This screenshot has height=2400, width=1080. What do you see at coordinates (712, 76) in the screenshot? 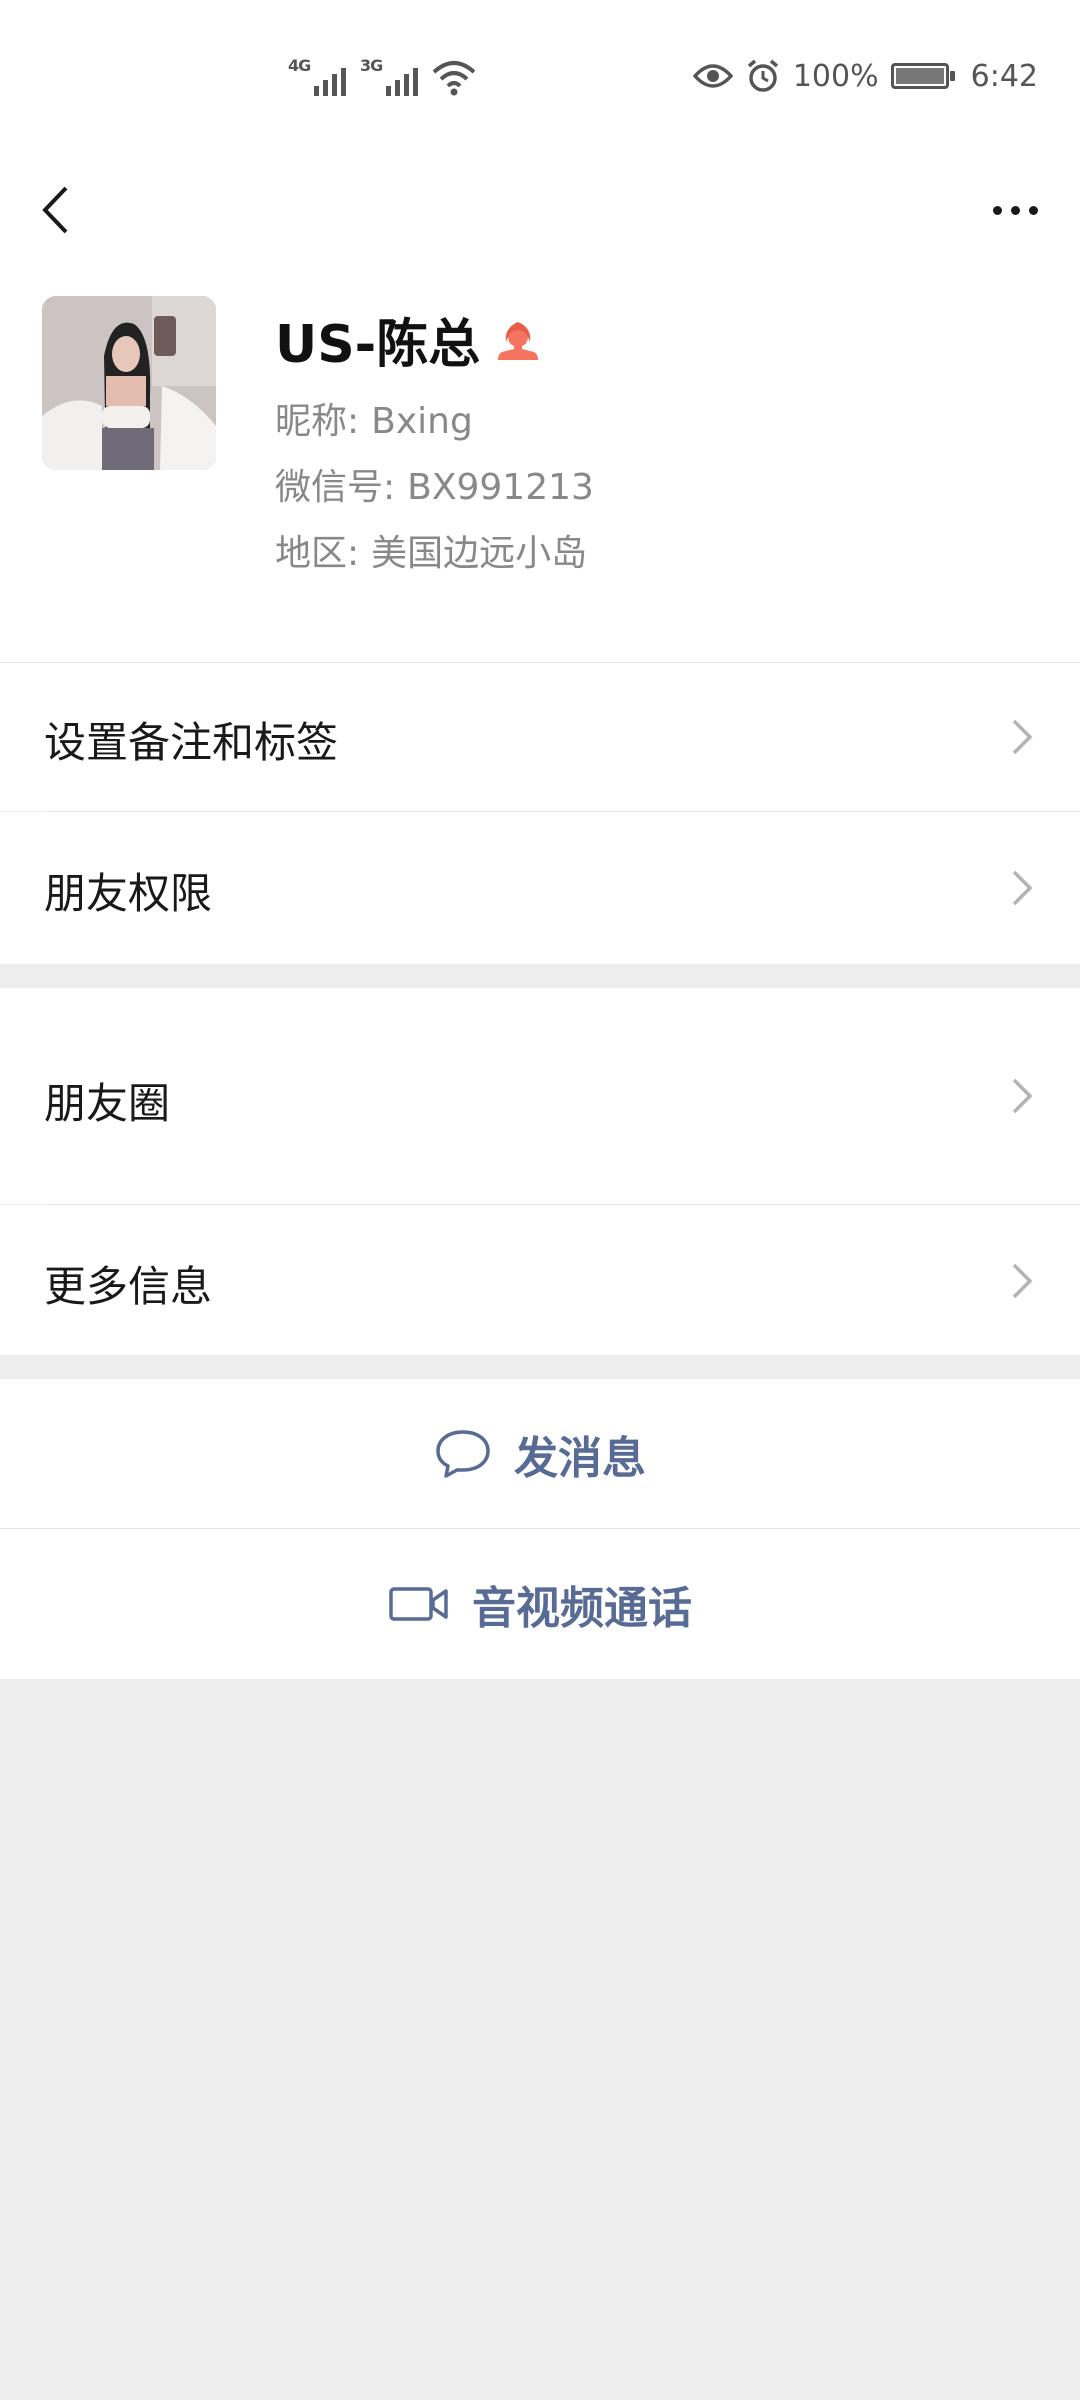
I see `eye-icon` at bounding box center [712, 76].